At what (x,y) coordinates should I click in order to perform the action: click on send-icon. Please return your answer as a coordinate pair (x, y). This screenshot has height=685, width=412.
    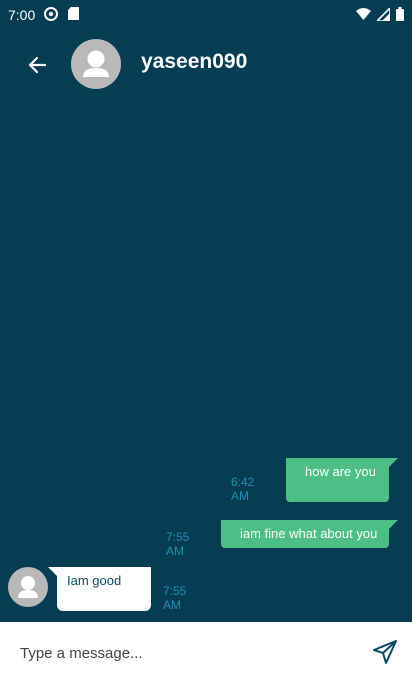
    Looking at the image, I should click on (385, 652).